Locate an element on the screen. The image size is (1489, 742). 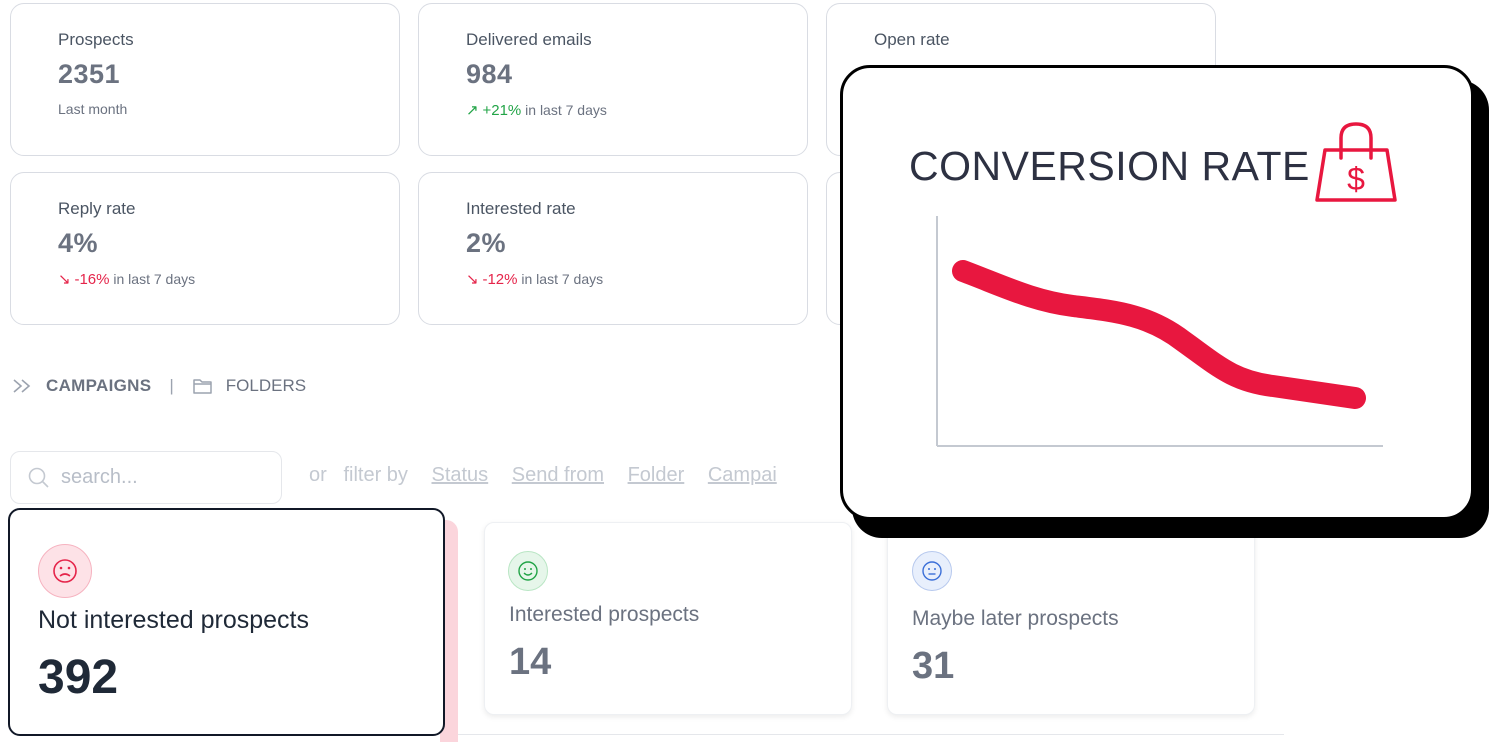
stat-label: Reply rate is located at coordinates (97, 208).